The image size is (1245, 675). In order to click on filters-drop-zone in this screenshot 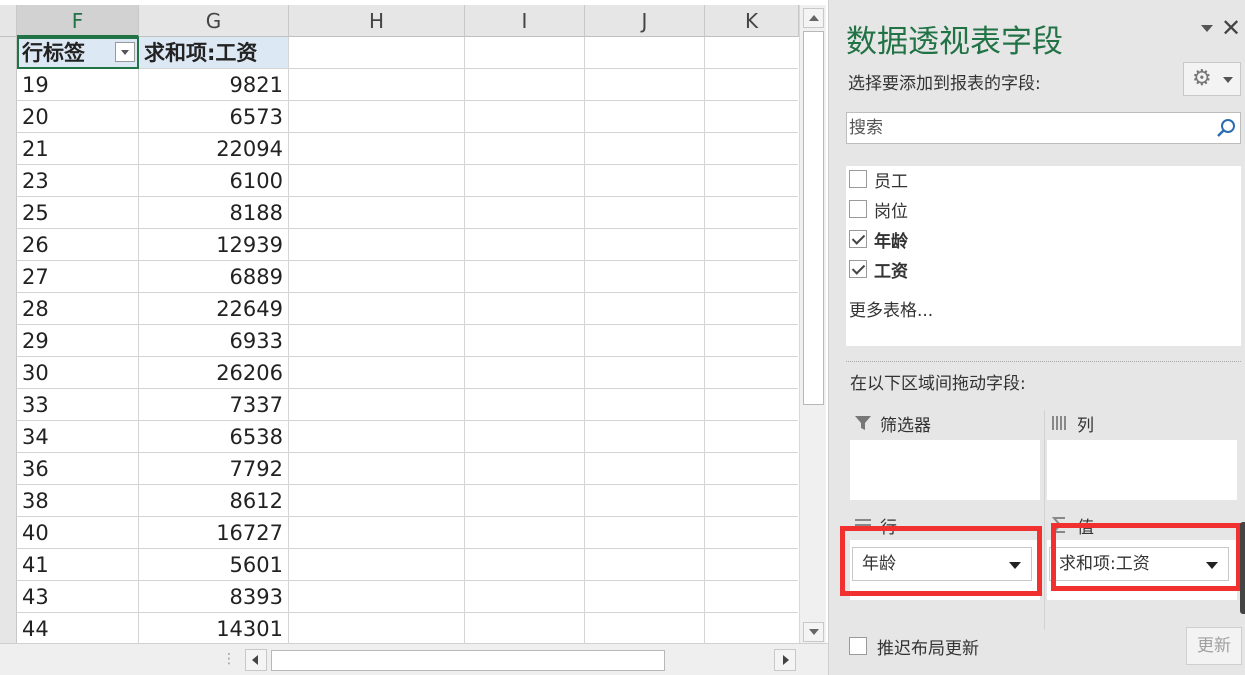, I will do `click(945, 470)`.